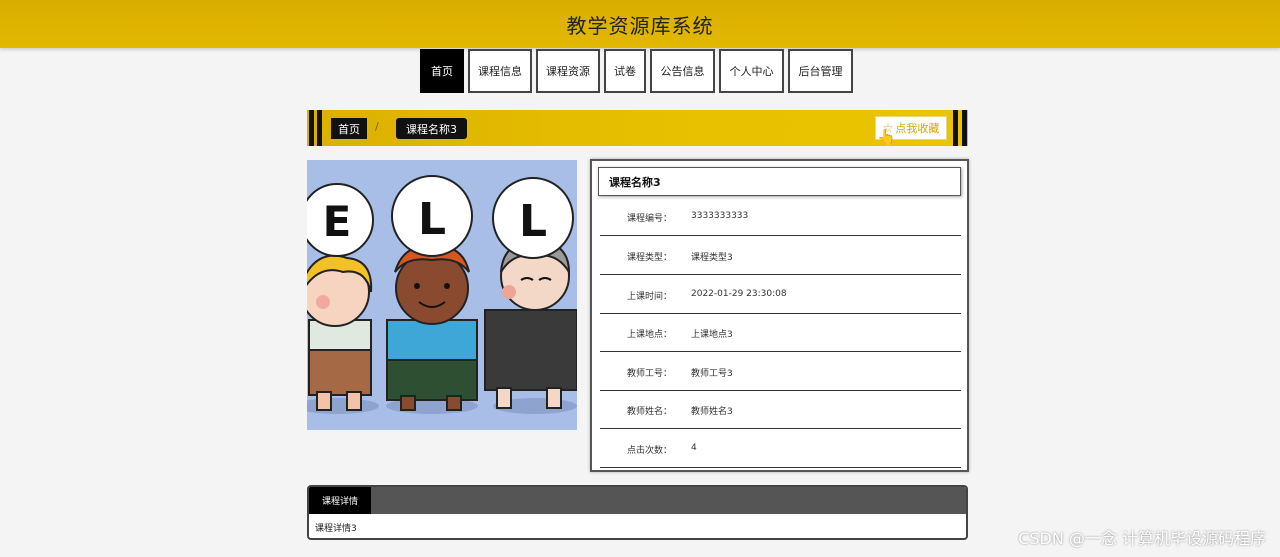 This screenshot has height=557, width=1280. I want to click on field-label: 教师工号：, so click(649, 374).